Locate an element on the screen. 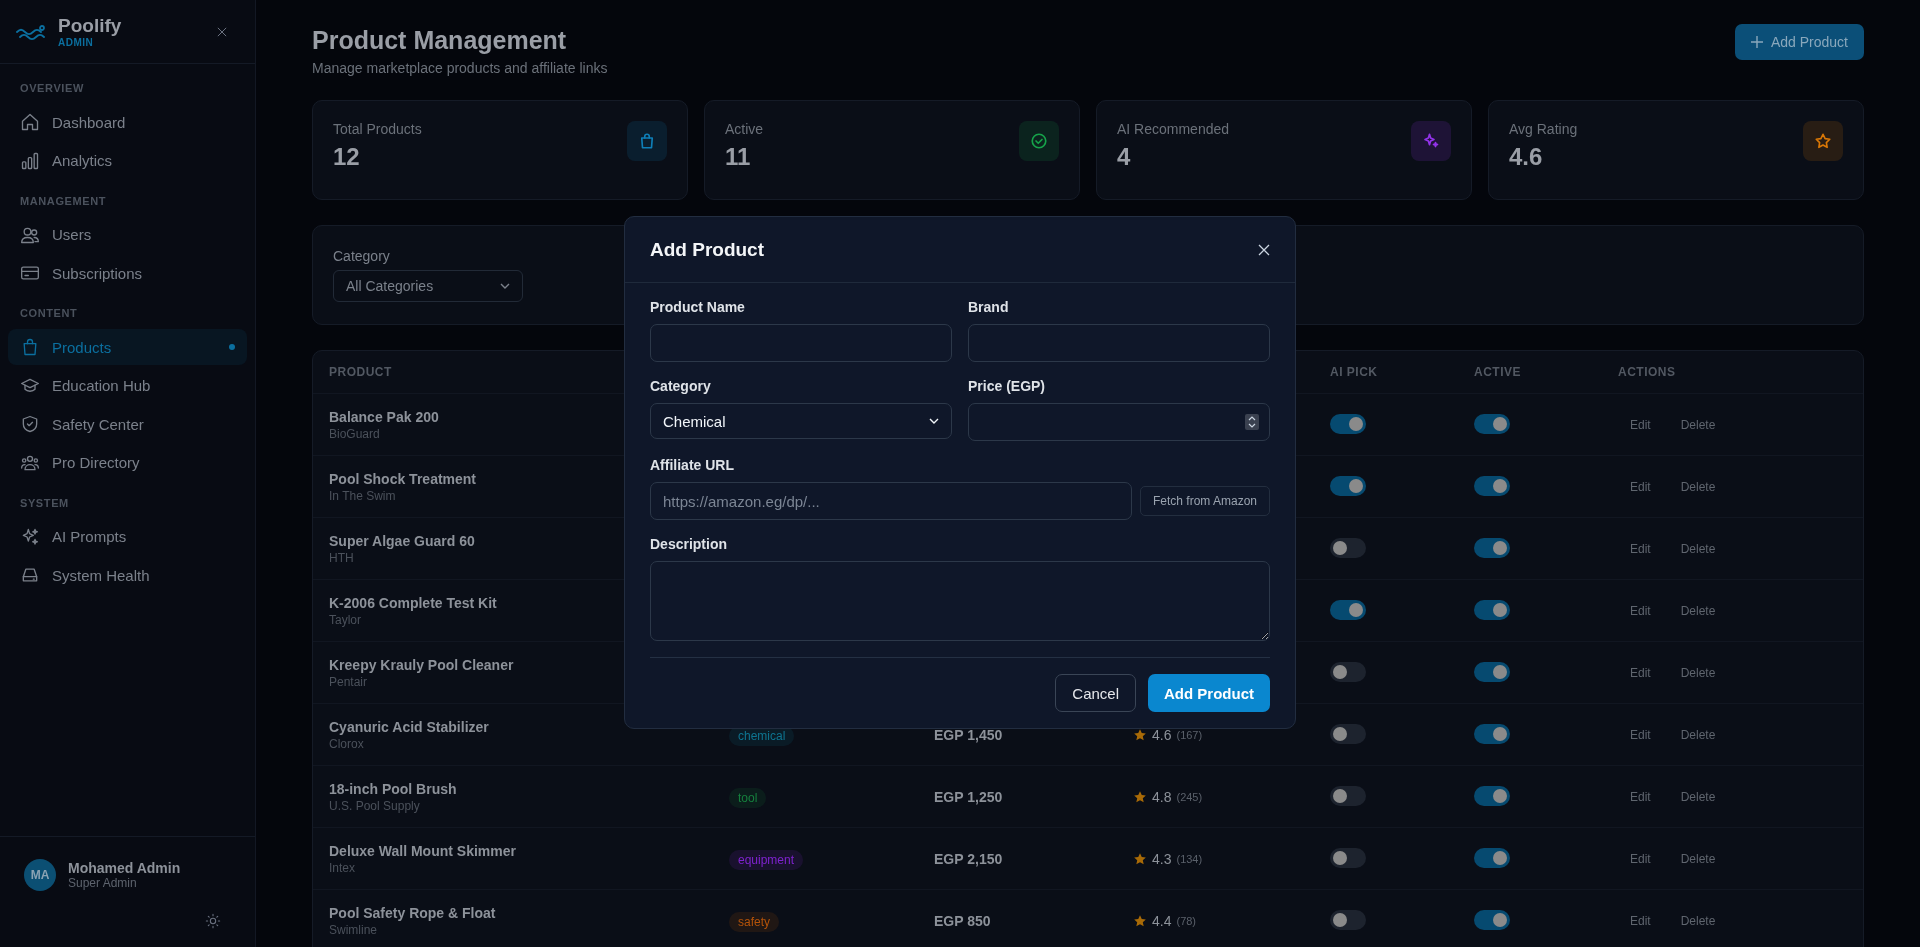 The height and width of the screenshot is (947, 1920). column-header: ACTIONS is located at coordinates (1647, 372).